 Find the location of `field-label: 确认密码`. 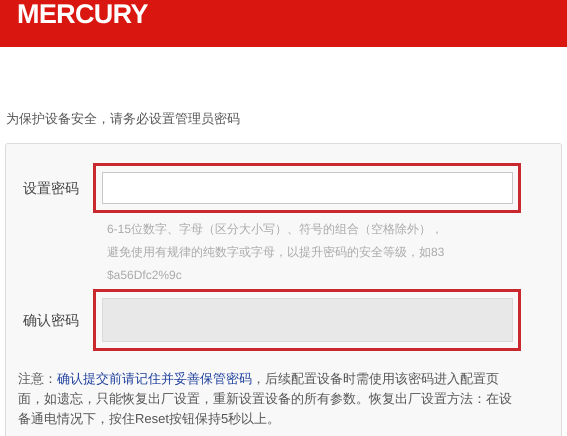

field-label: 确认密码 is located at coordinates (51, 320).